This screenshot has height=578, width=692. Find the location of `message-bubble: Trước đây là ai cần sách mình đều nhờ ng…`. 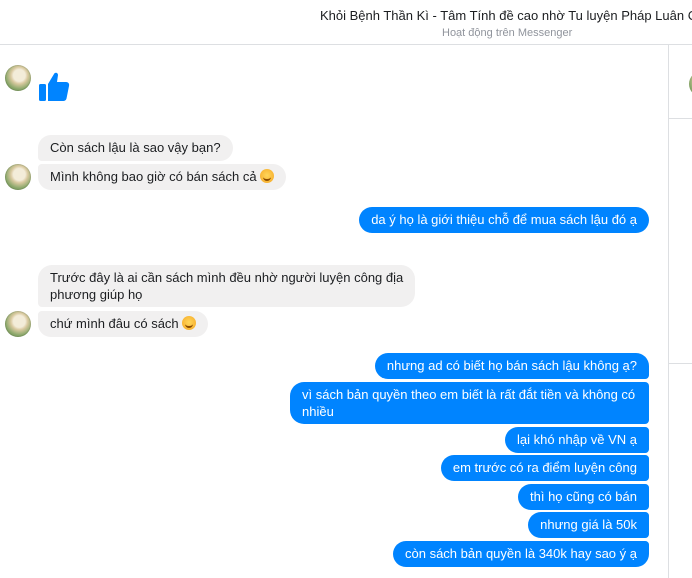

message-bubble: Trước đây là ai cần sách mình đều nhờ ng… is located at coordinates (227, 286).